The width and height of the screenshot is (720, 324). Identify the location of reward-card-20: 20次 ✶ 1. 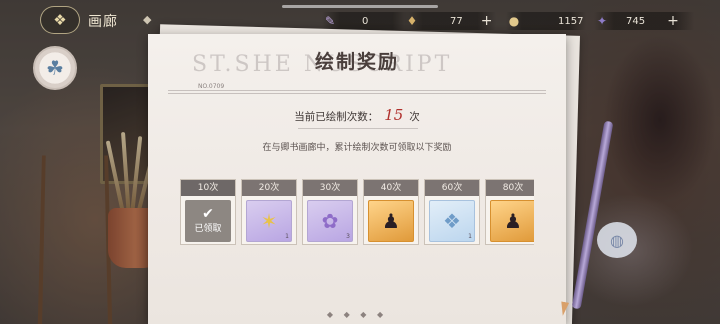
(269, 212).